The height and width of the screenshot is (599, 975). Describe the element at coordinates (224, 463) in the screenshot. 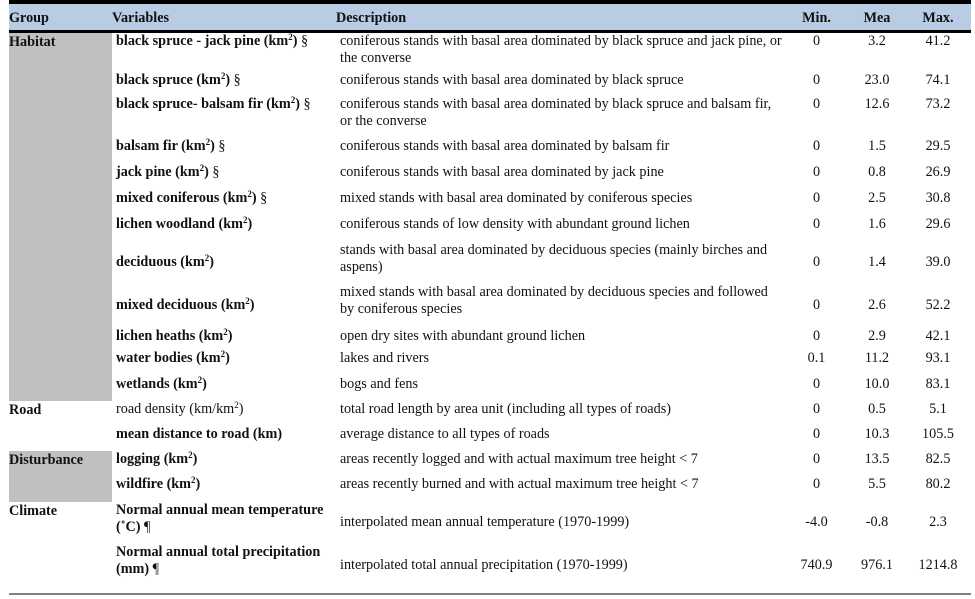

I see `variable-cell: logging (km2)` at that location.